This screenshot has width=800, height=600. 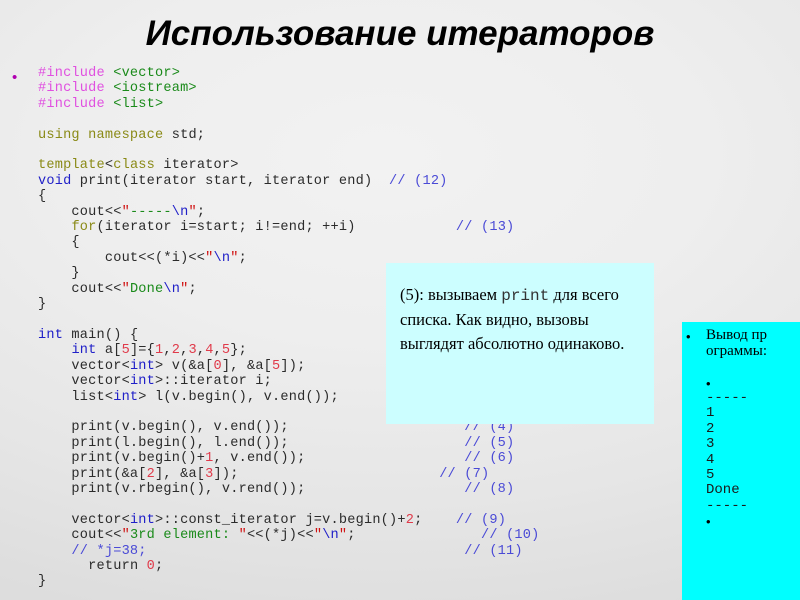 I want to click on code-line: #include <vector>, so click(x=109, y=73).